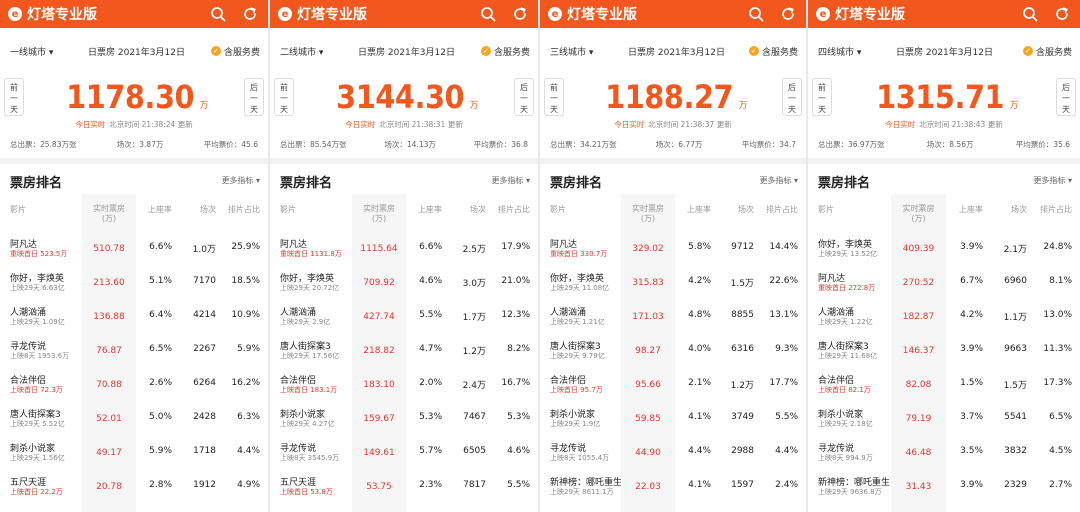 The height and width of the screenshot is (512, 1080). Describe the element at coordinates (918, 249) in the screenshot. I see `realtime-box-office: 409.39` at that location.